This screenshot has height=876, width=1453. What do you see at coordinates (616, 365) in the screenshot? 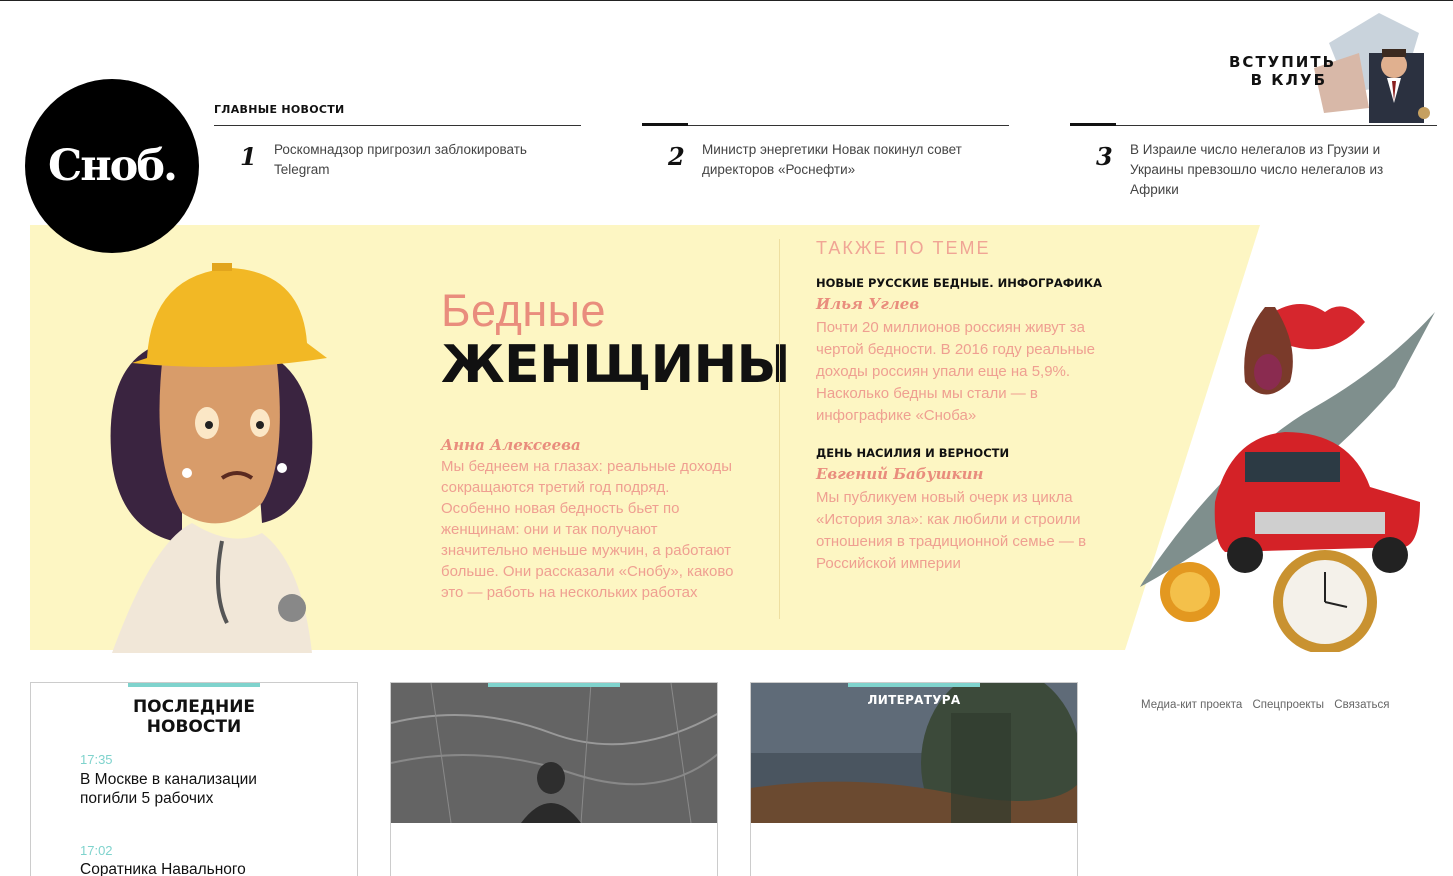
I see `feature-title: ЖЕНЩИНЫ` at bounding box center [616, 365].